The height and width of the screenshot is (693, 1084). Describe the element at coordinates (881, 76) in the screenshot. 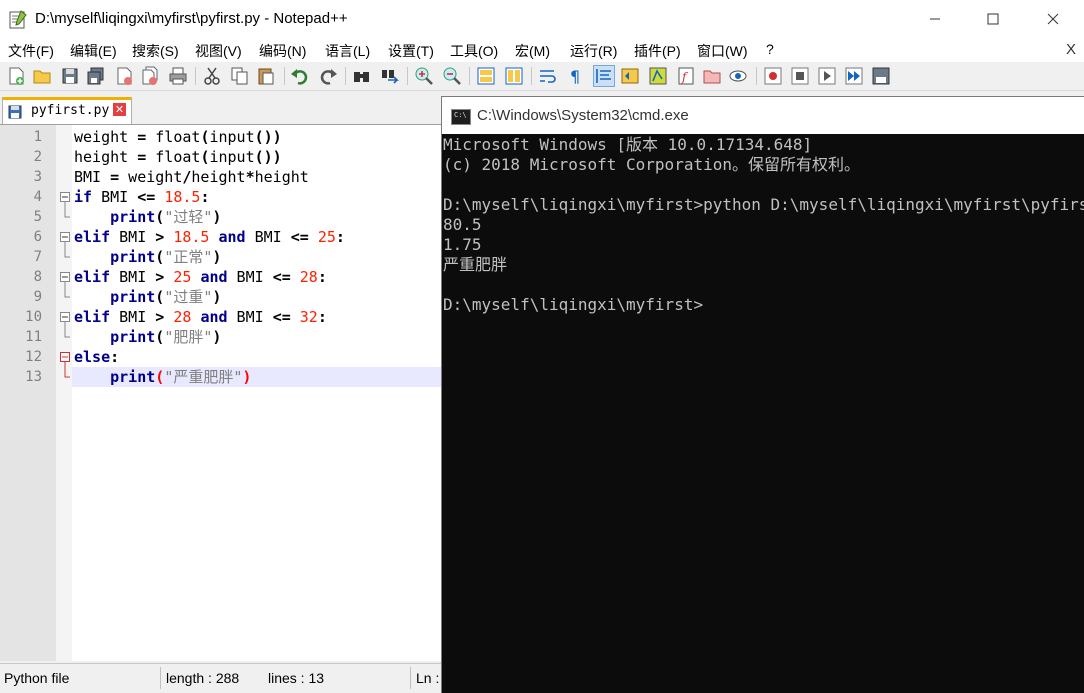

I see `save-macro-icon` at that location.